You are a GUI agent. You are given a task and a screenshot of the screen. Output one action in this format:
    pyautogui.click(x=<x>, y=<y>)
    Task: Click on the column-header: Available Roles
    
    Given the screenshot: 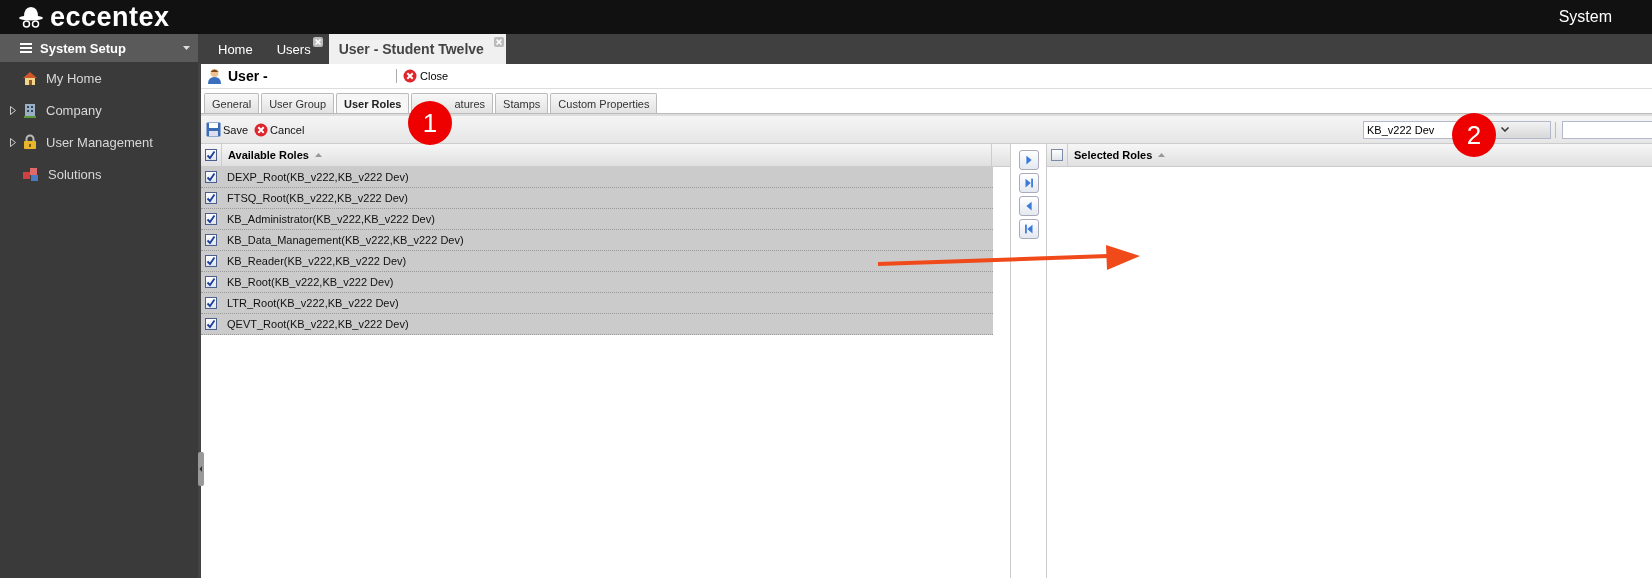 What is the action you would take?
    pyautogui.click(x=272, y=155)
    